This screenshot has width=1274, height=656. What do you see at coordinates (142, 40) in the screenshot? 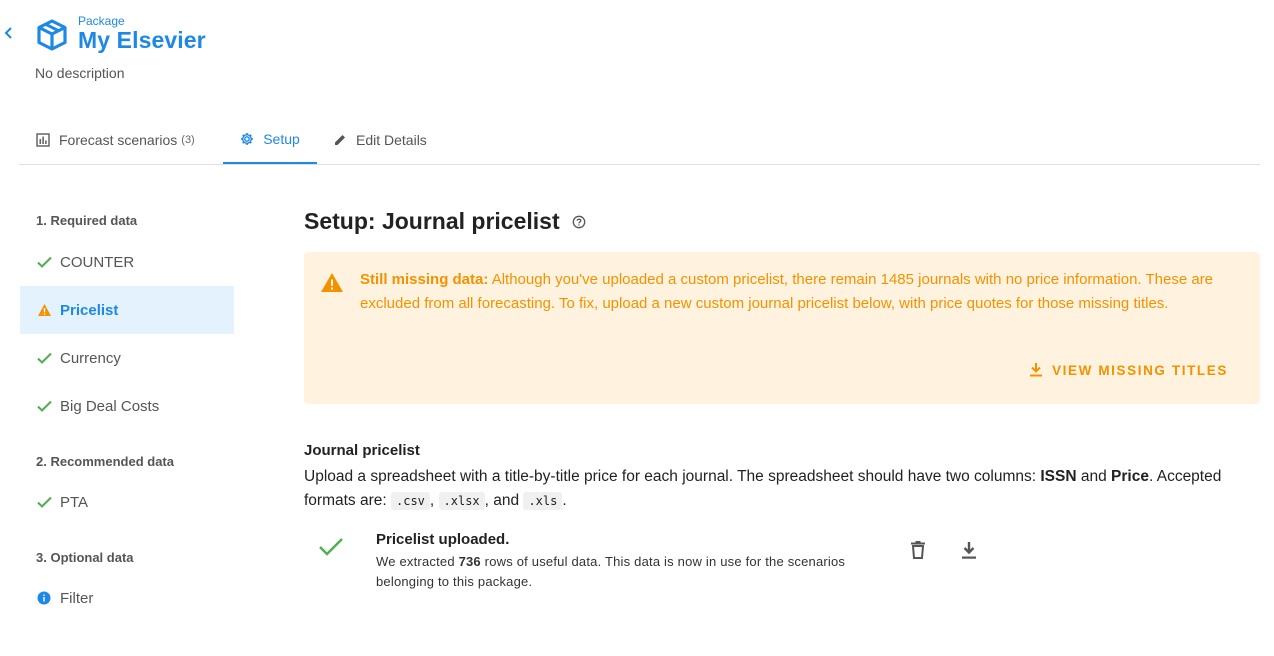
I see `page-title: My Elsevier` at bounding box center [142, 40].